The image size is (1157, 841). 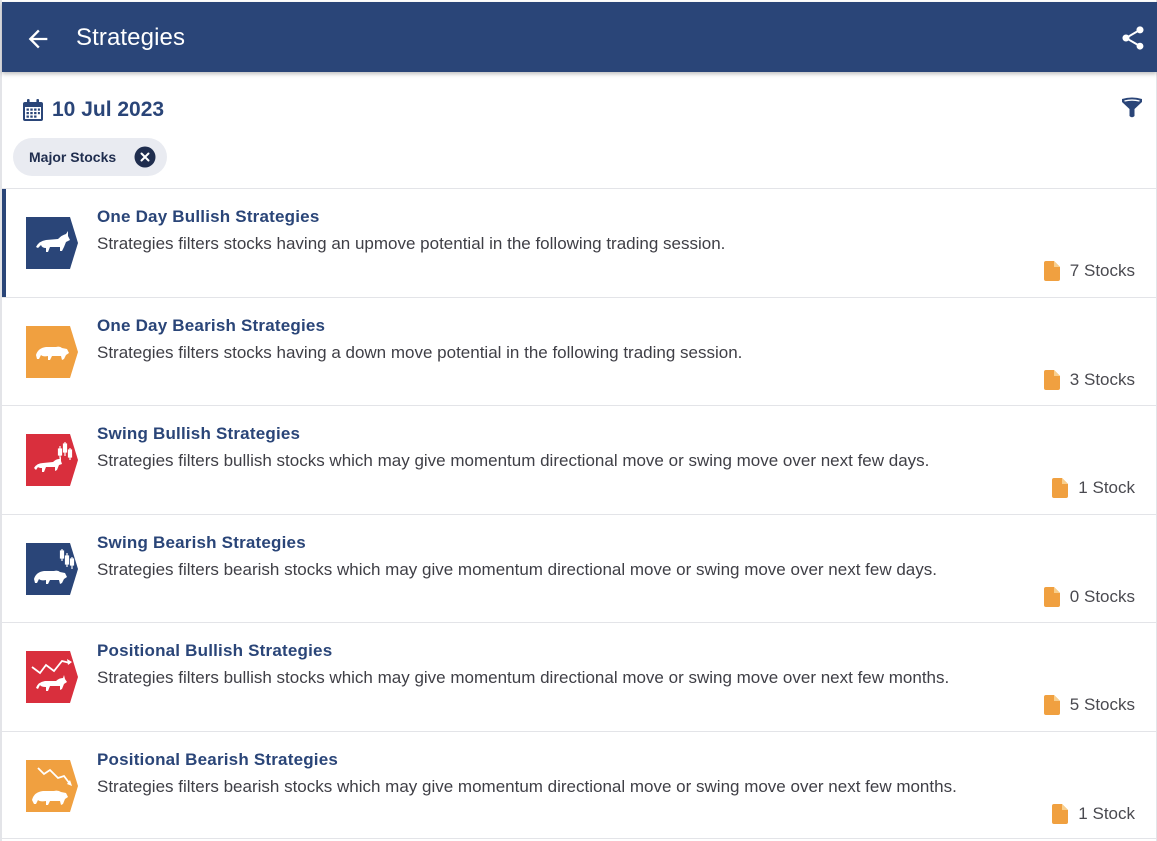 I want to click on share-icon, so click(x=1133, y=38).